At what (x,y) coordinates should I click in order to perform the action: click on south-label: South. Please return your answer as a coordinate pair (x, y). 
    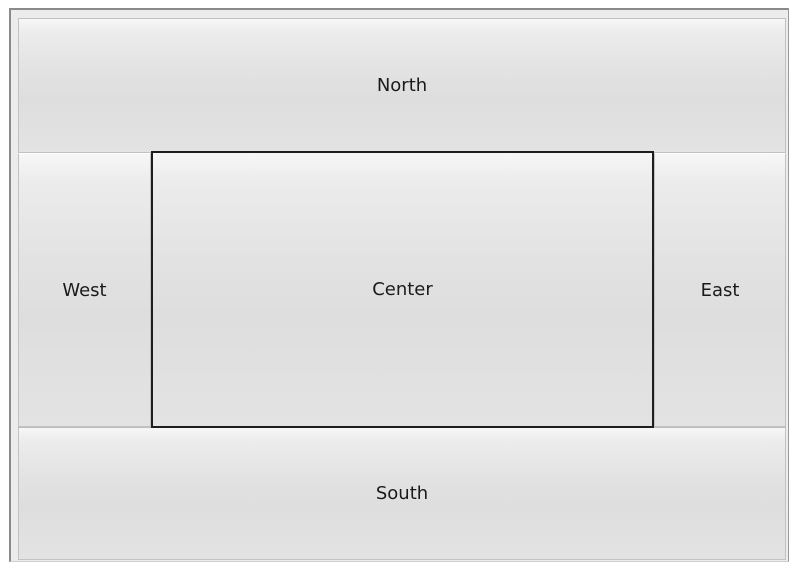
    Looking at the image, I should click on (402, 493).